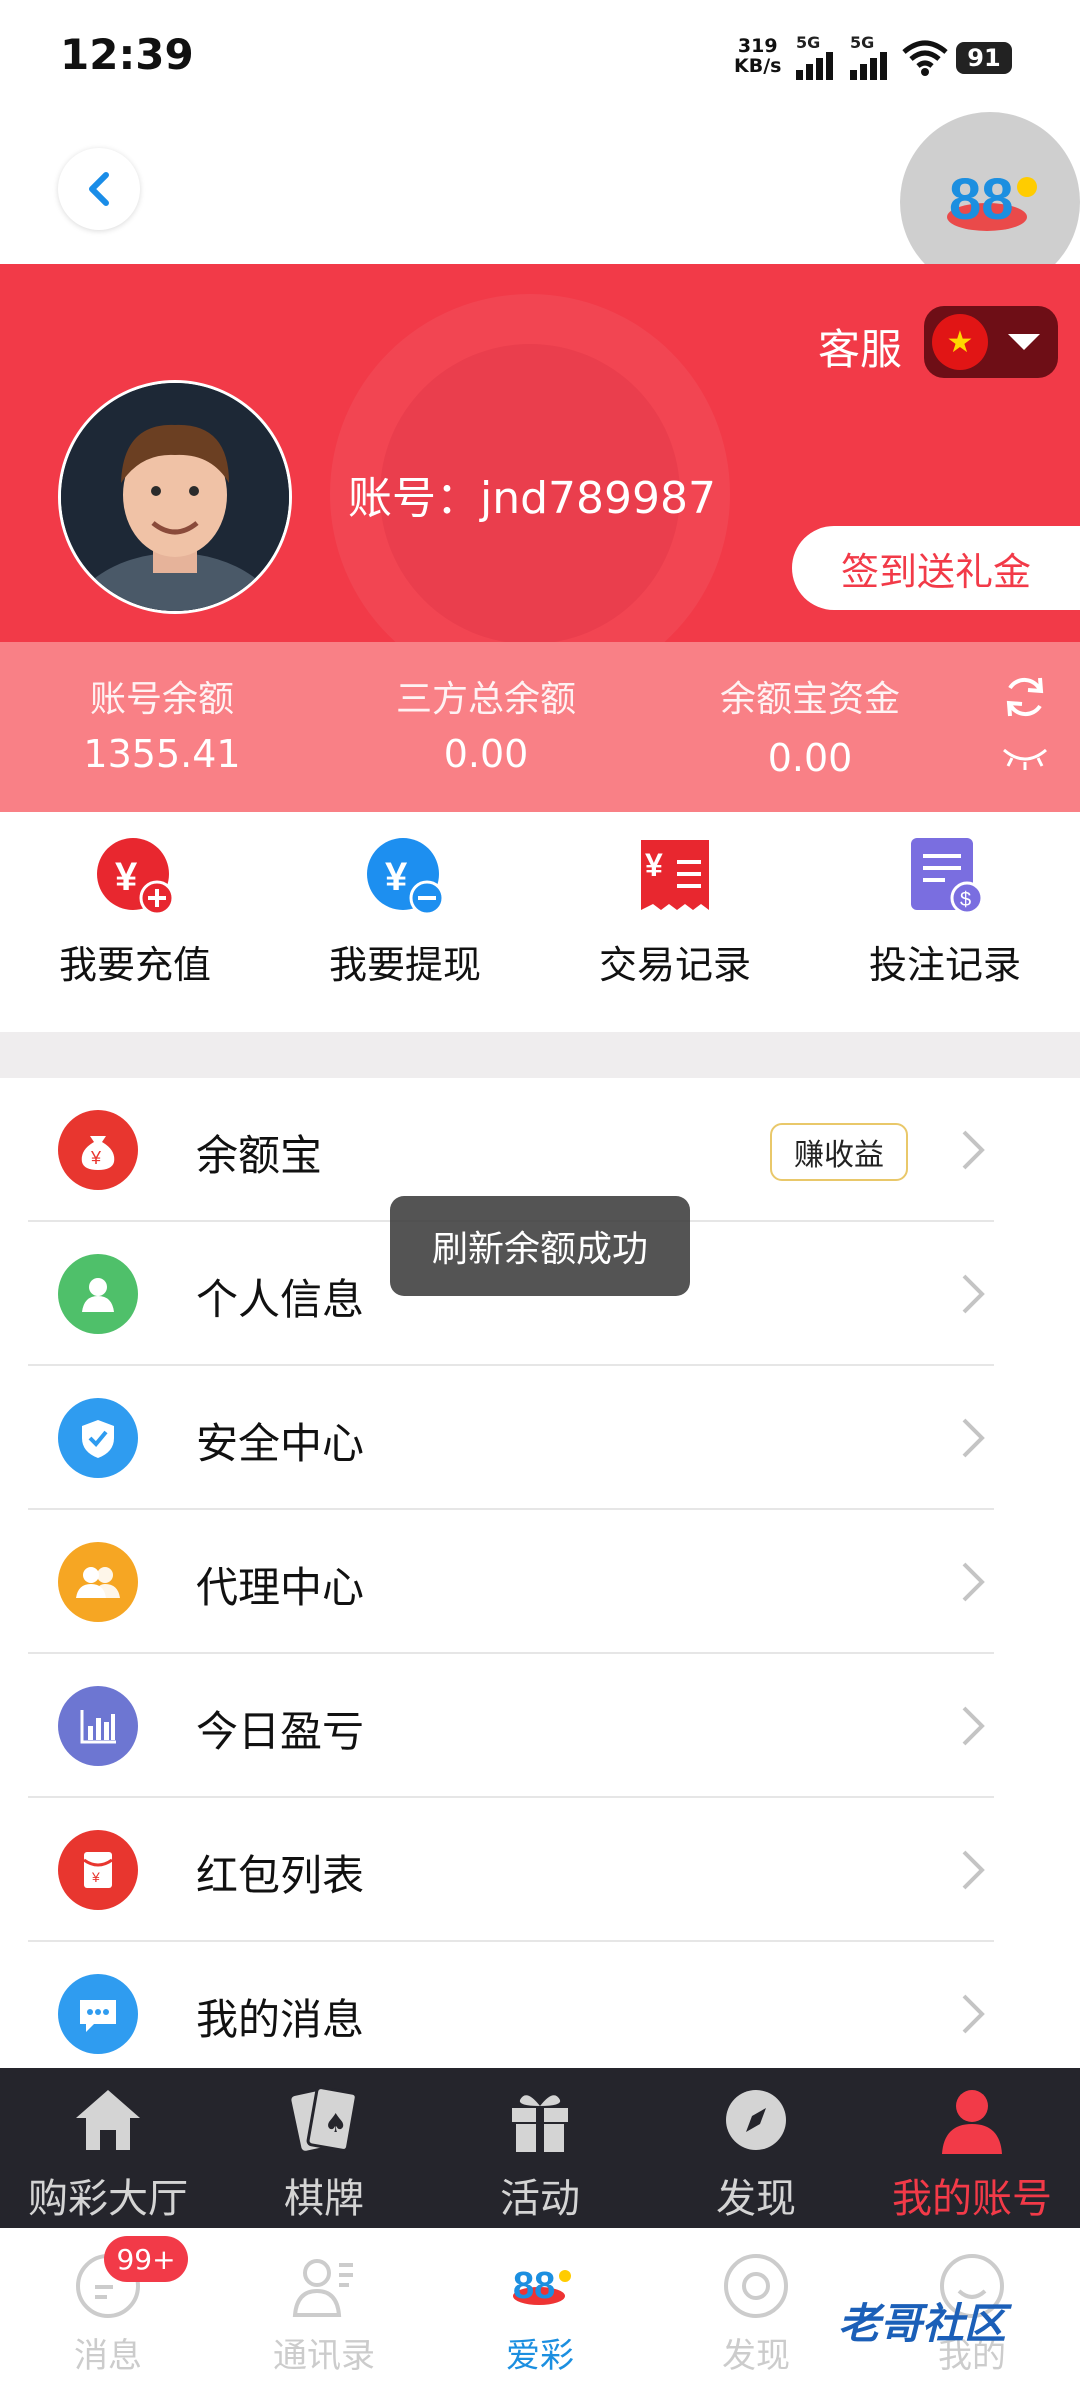 This screenshot has height=2388, width=1080. Describe the element at coordinates (936, 568) in the screenshot. I see `checkin-bonus-button: 签到送礼金` at that location.